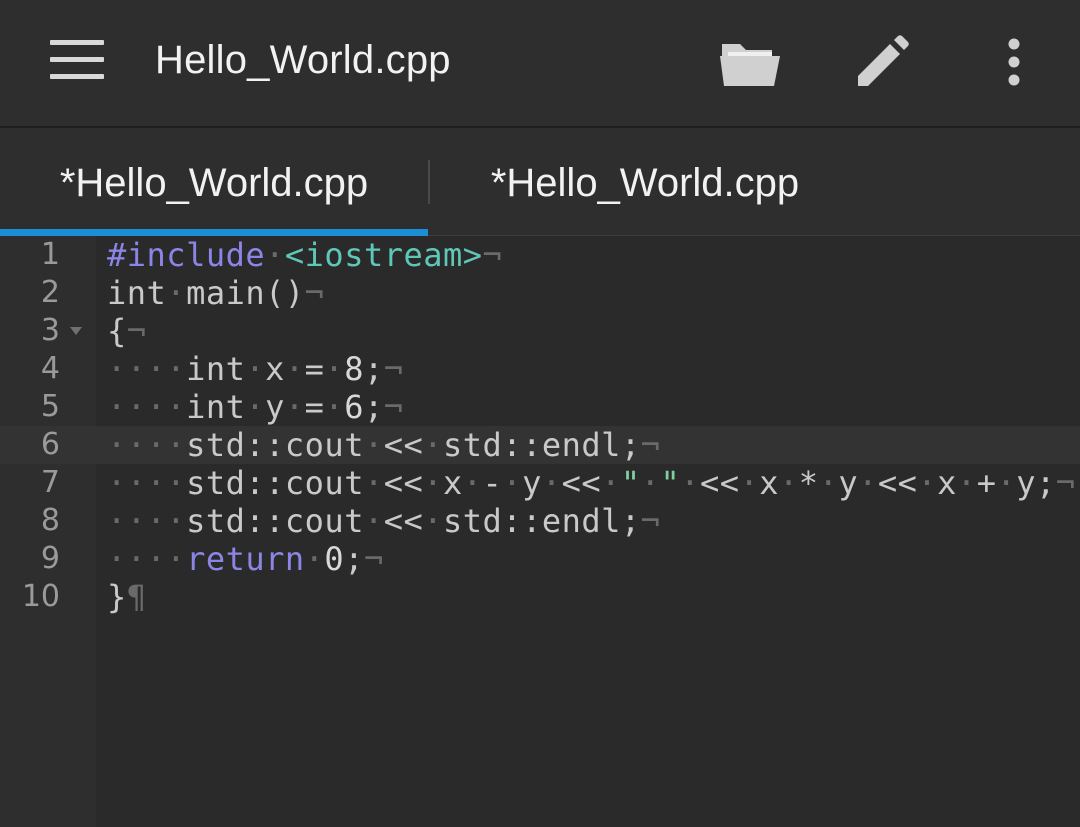  What do you see at coordinates (77, 60) in the screenshot?
I see `menu-icon` at bounding box center [77, 60].